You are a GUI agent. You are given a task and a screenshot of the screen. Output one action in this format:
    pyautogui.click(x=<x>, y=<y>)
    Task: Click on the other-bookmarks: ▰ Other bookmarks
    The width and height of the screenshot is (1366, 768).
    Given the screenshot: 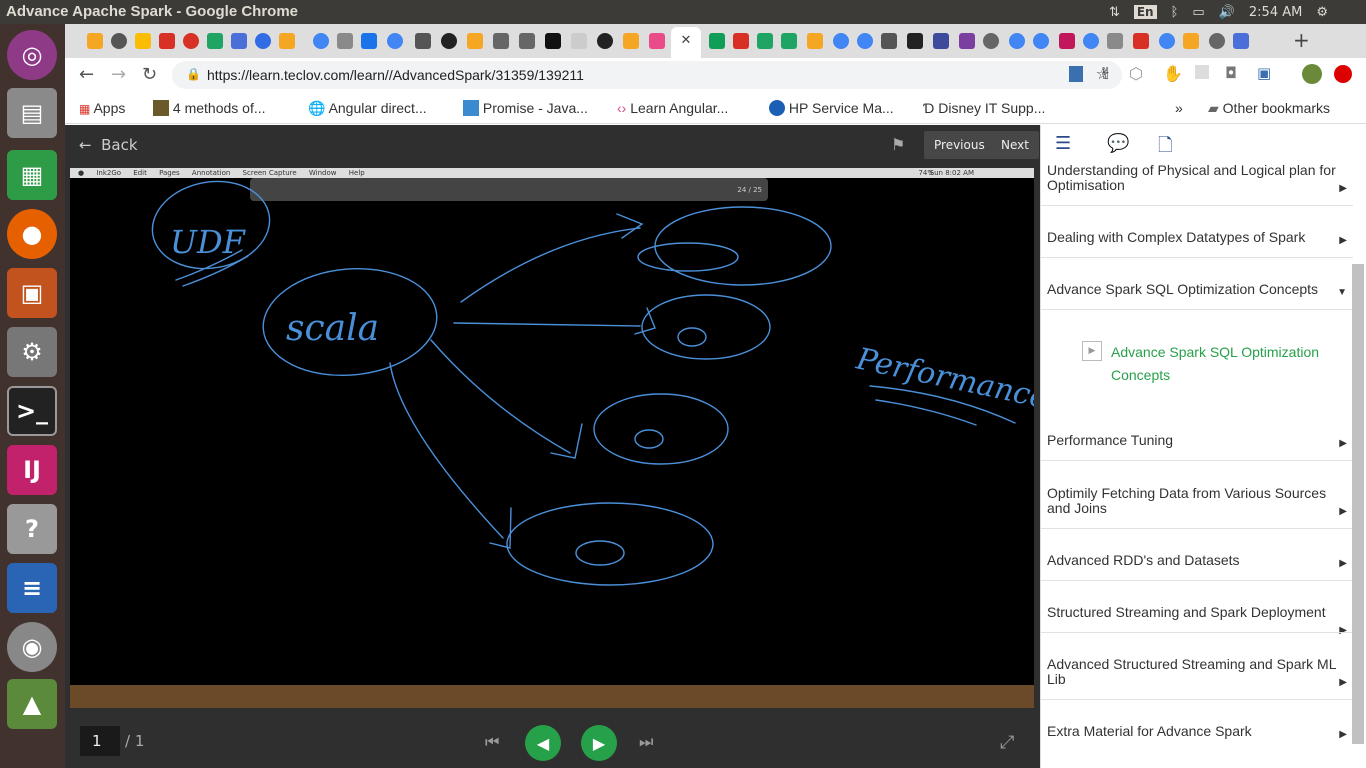 What is the action you would take?
    pyautogui.click(x=1269, y=108)
    